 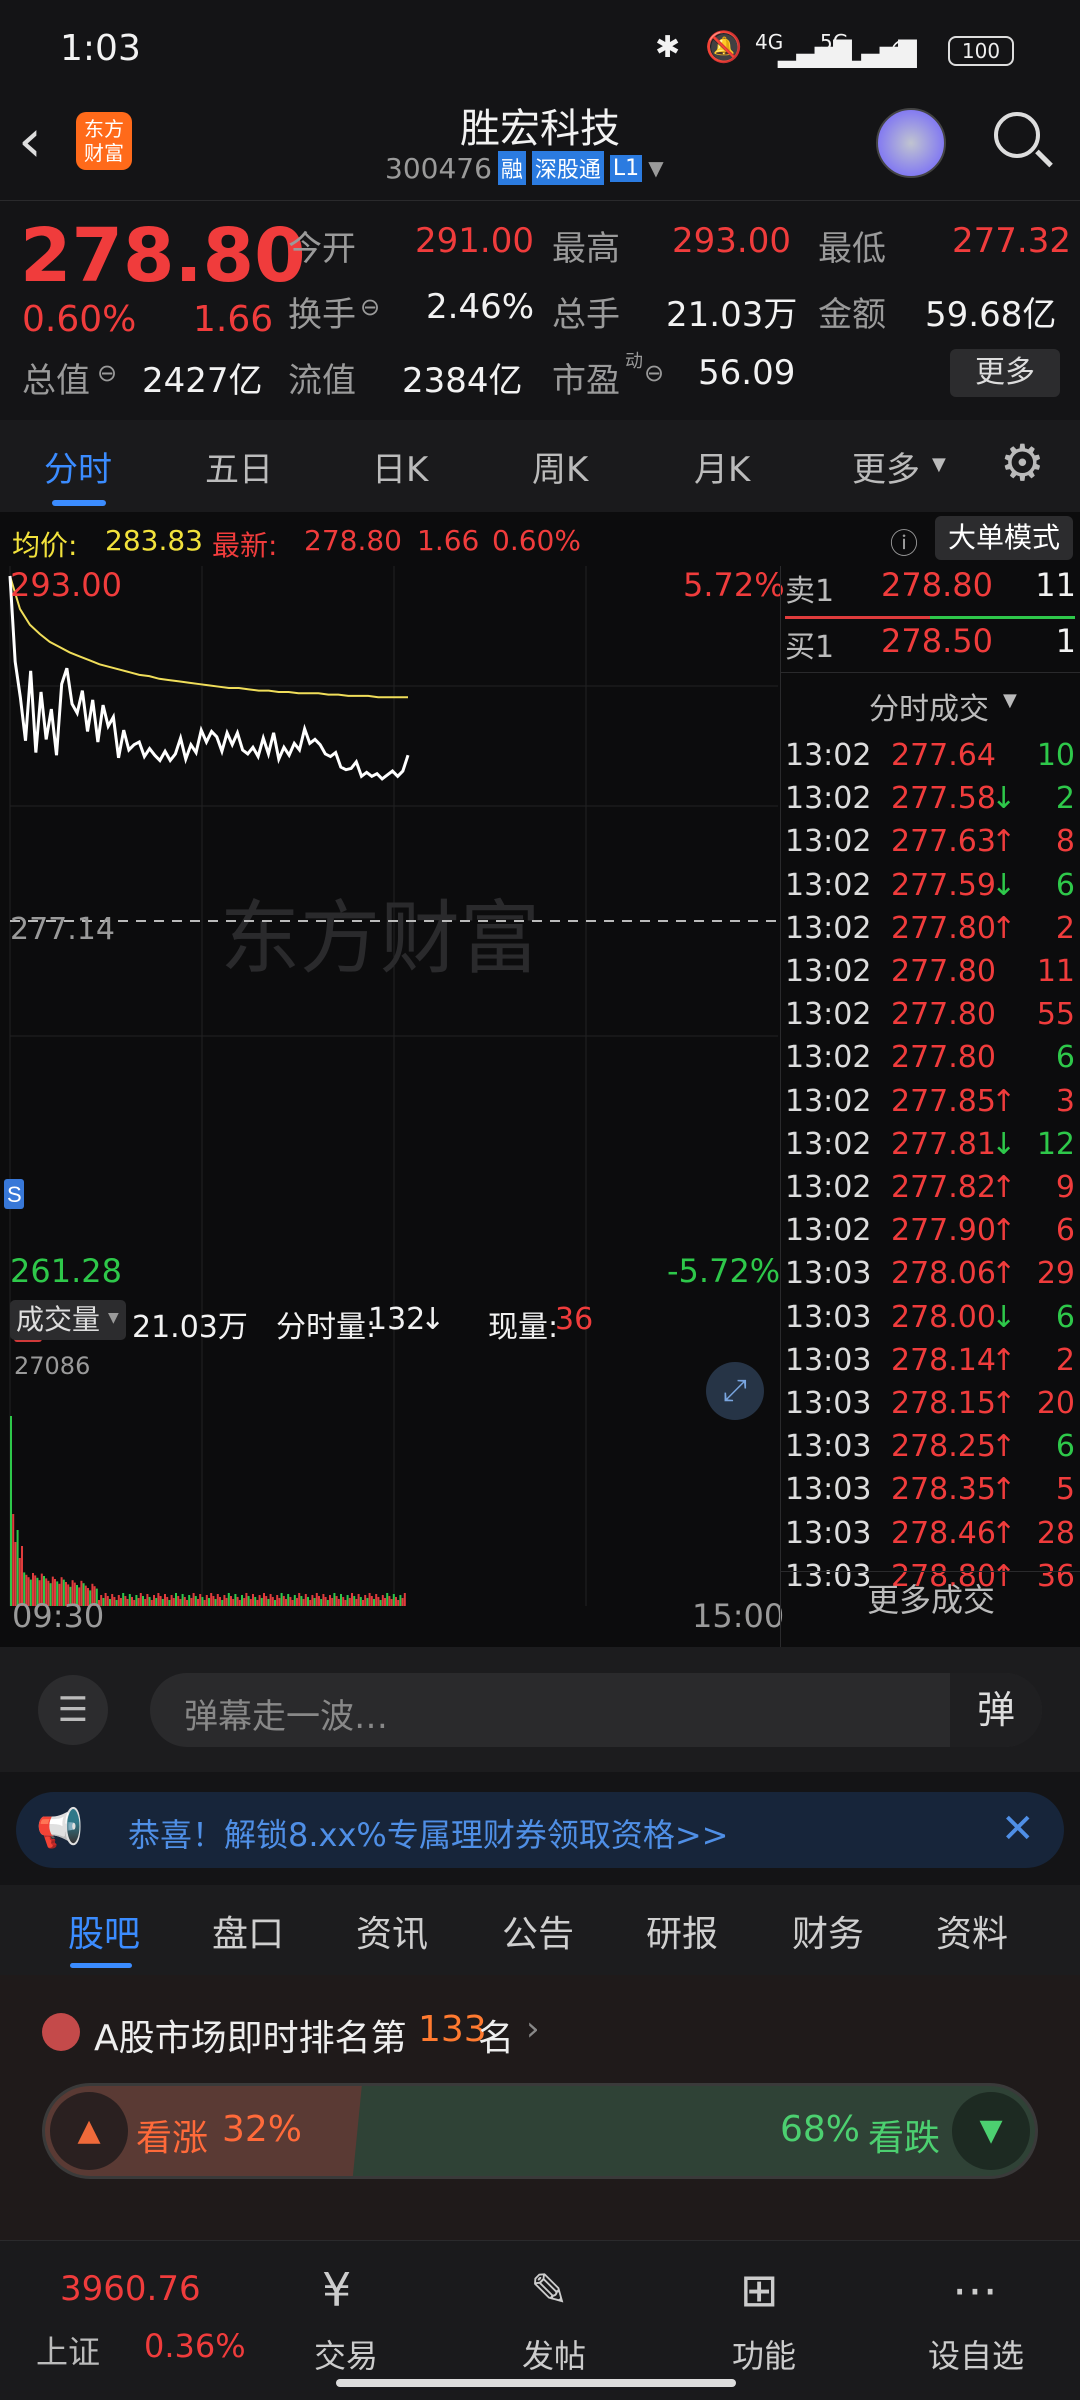 What do you see at coordinates (911, 143) in the screenshot?
I see `robot-assistant-icon` at bounding box center [911, 143].